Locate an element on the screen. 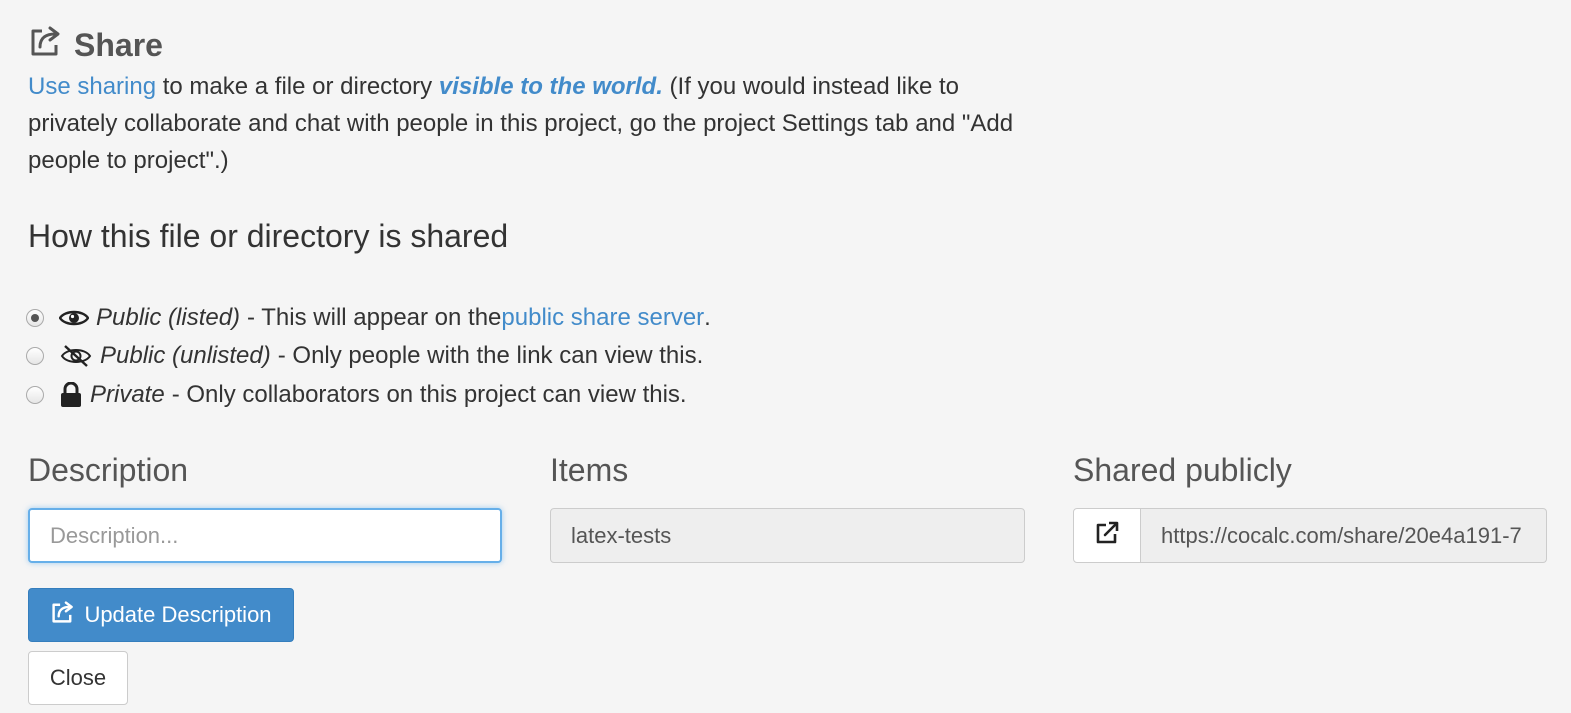 This screenshot has height=713, width=1571. option-label: Public (unlisted) is located at coordinates (185, 355).